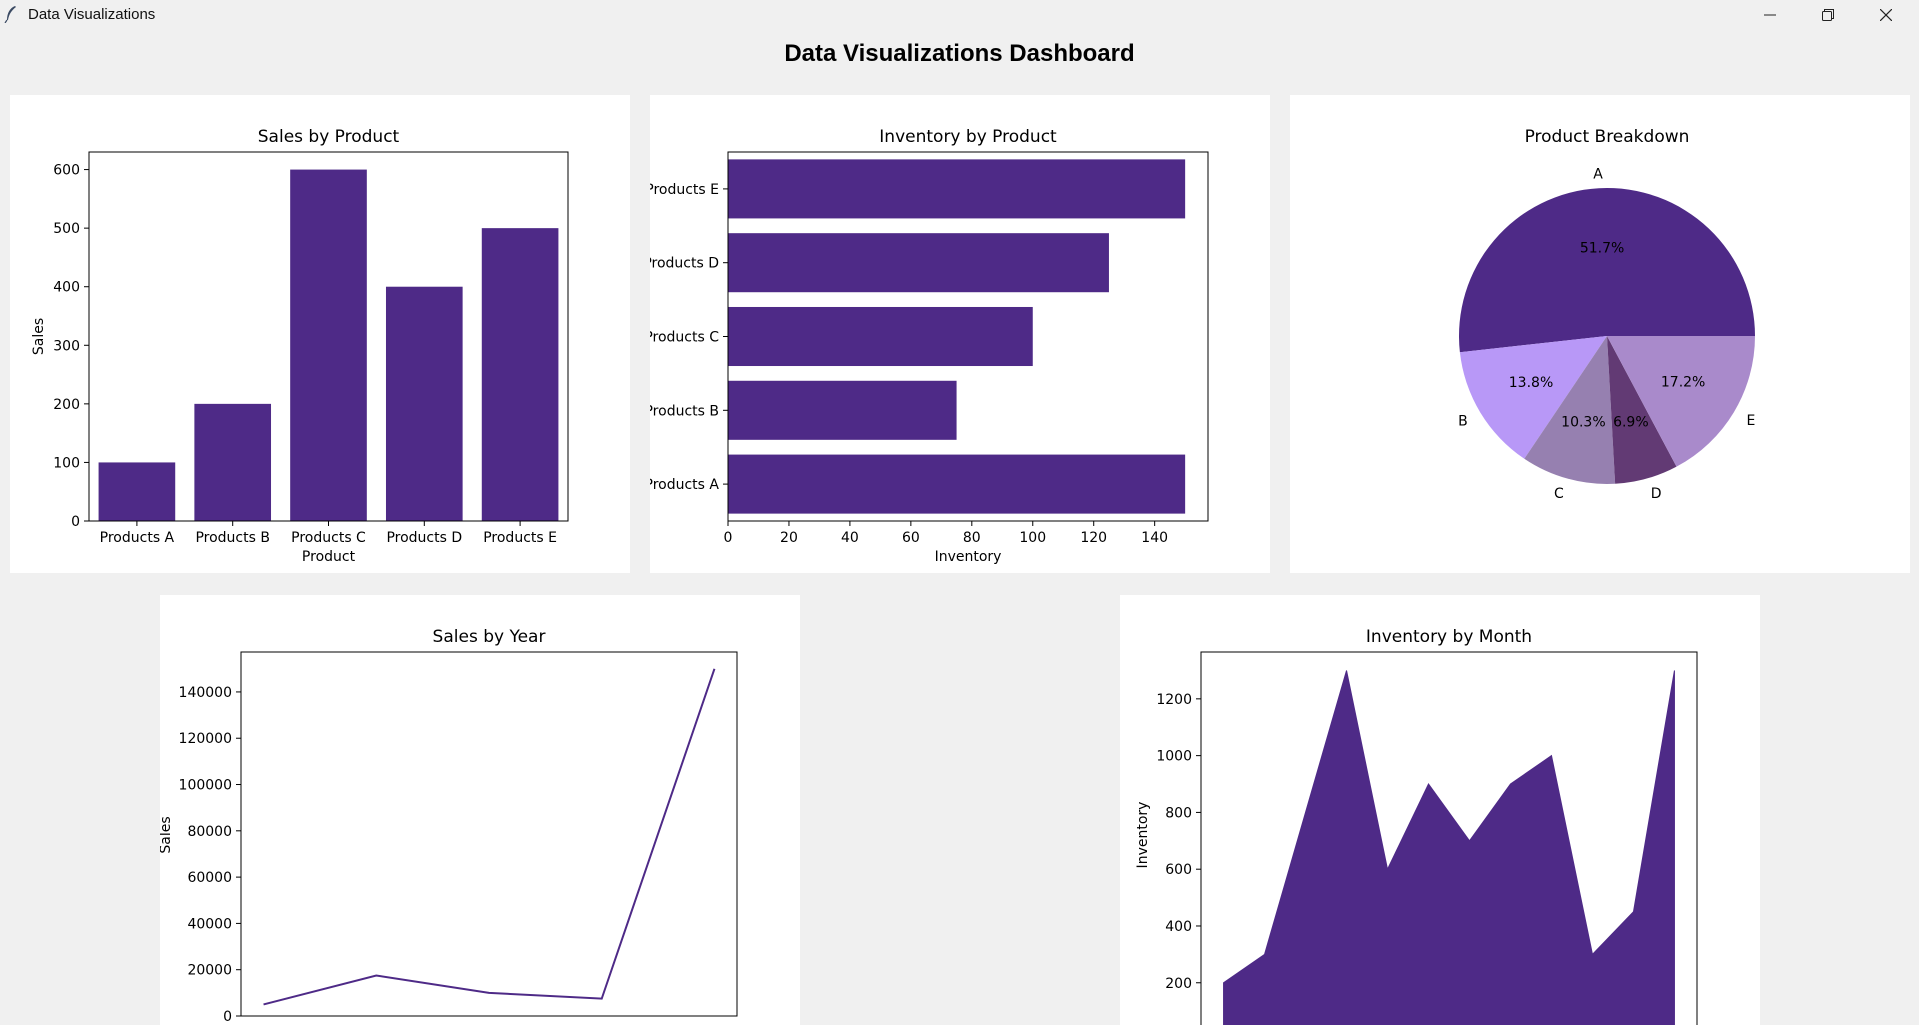  What do you see at coordinates (209, 832) in the screenshot?
I see `y-tick-label: 80000` at bounding box center [209, 832].